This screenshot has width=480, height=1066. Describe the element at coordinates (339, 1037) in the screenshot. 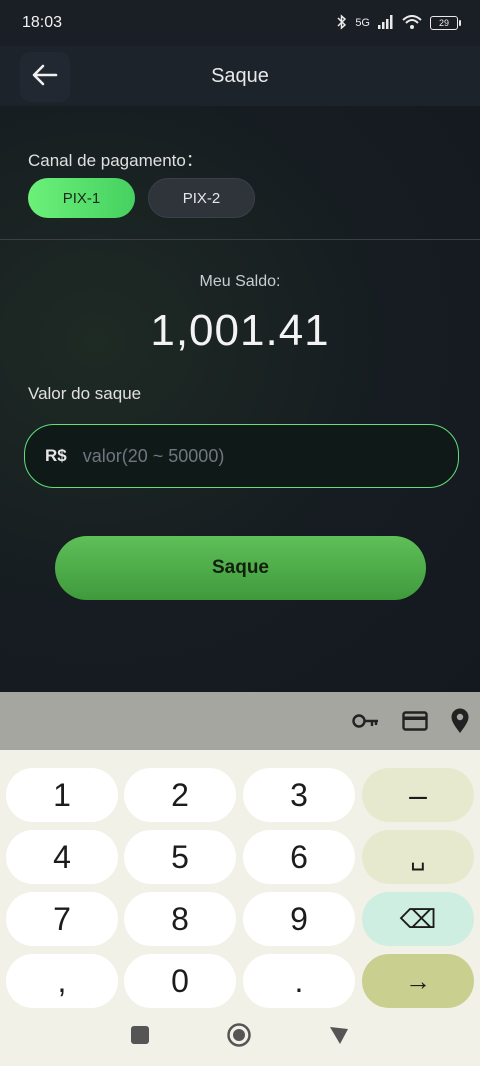

I see `back-triangle-icon` at that location.